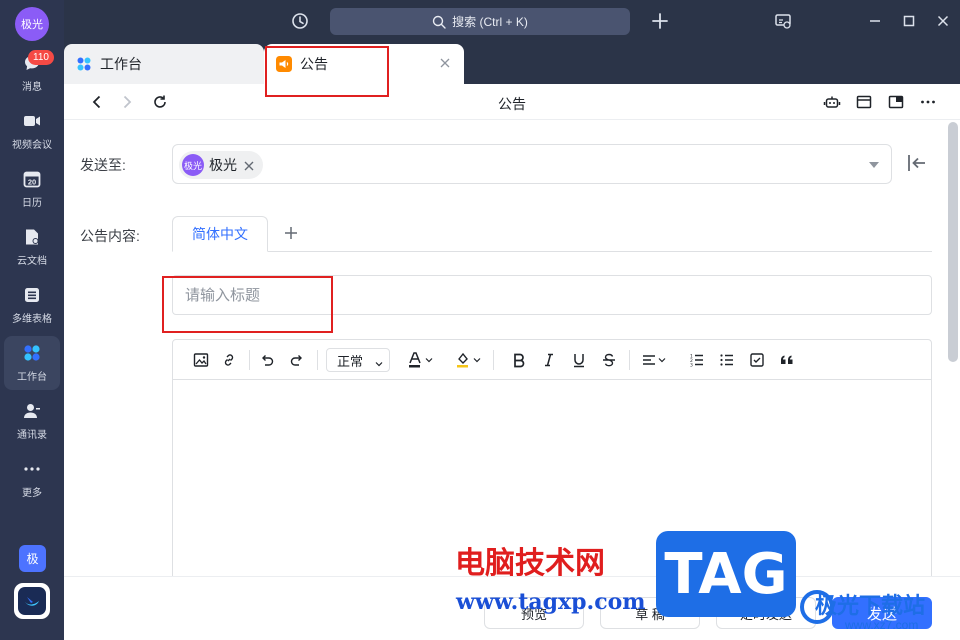 The height and width of the screenshot is (640, 960). Describe the element at coordinates (220, 234) in the screenshot. I see `tab-simplified-chinese: 简体中文` at that location.